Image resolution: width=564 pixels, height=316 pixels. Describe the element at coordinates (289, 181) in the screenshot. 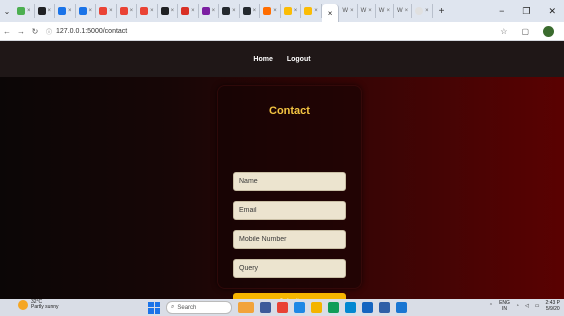

I see `name-field` at that location.